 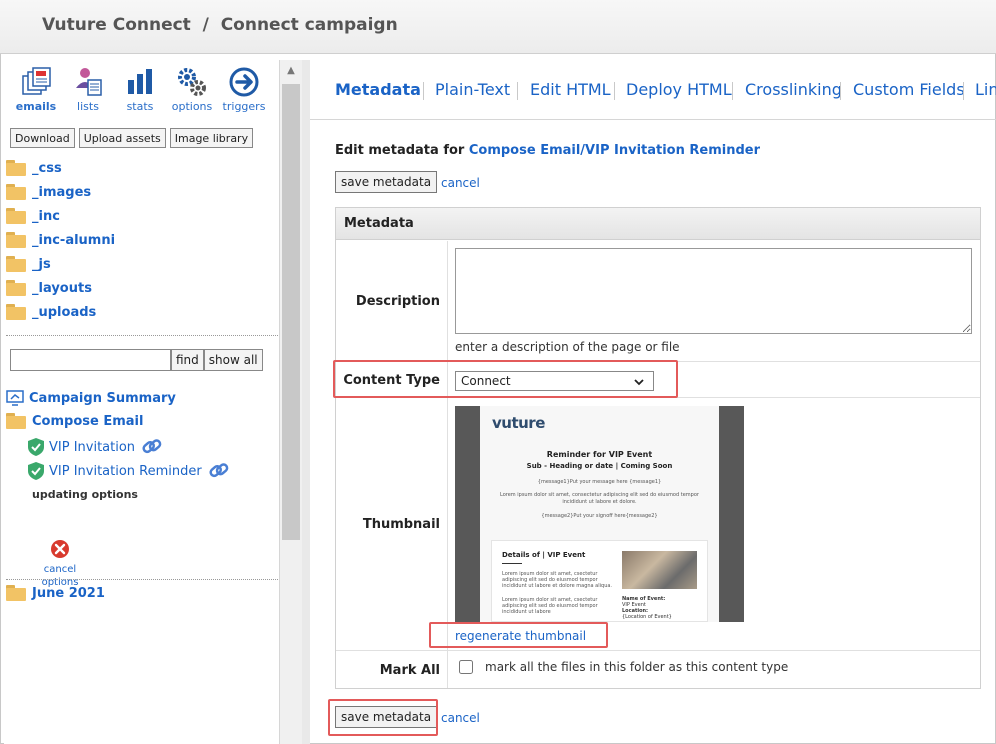 What do you see at coordinates (244, 106) in the screenshot?
I see `tool-label: triggers` at bounding box center [244, 106].